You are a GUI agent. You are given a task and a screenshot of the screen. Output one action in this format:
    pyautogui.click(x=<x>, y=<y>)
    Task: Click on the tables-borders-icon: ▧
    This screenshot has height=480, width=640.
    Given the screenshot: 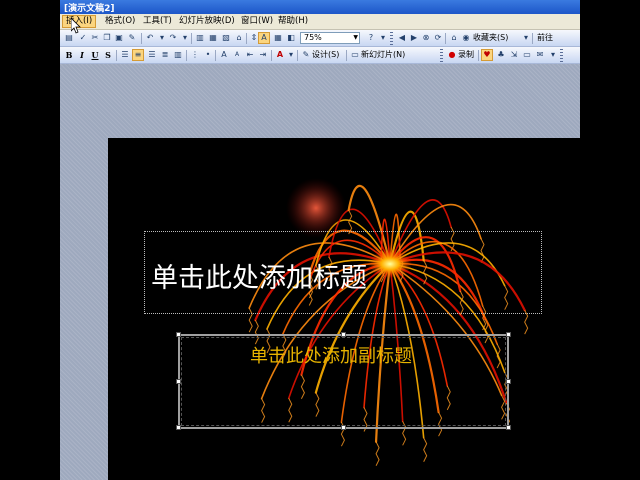 What is the action you would take?
    pyautogui.click(x=226, y=38)
    